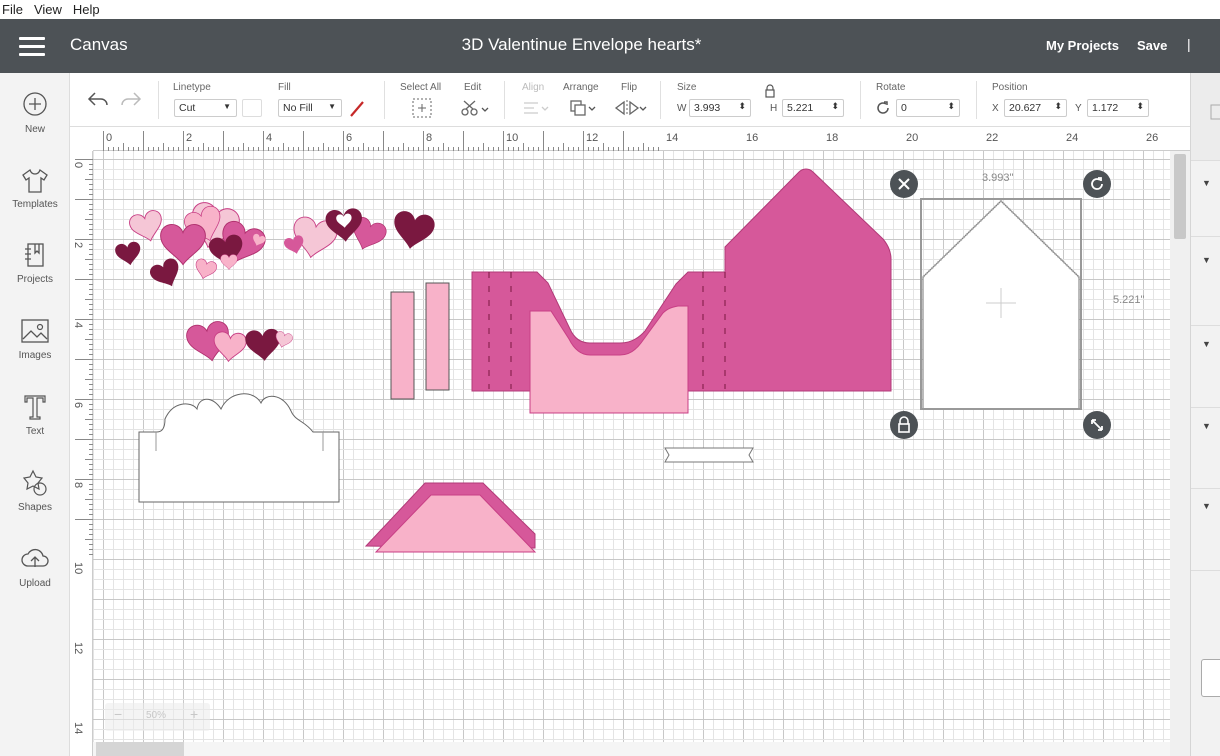 This screenshot has width=1220, height=756. Describe the element at coordinates (34, 255) in the screenshot. I see `projects-icon` at that location.